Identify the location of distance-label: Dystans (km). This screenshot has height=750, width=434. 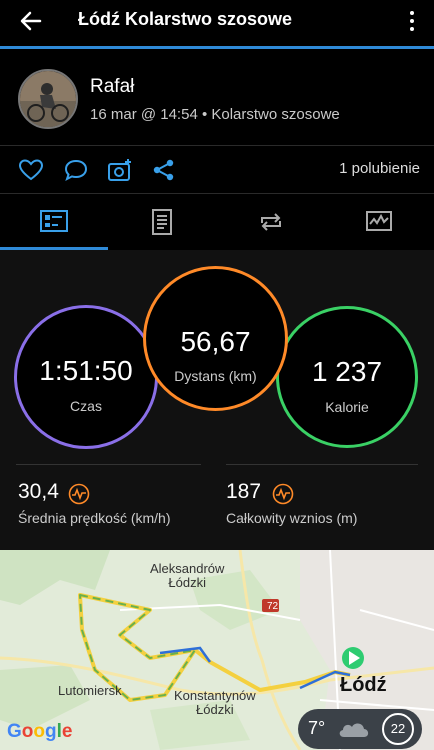
(215, 376).